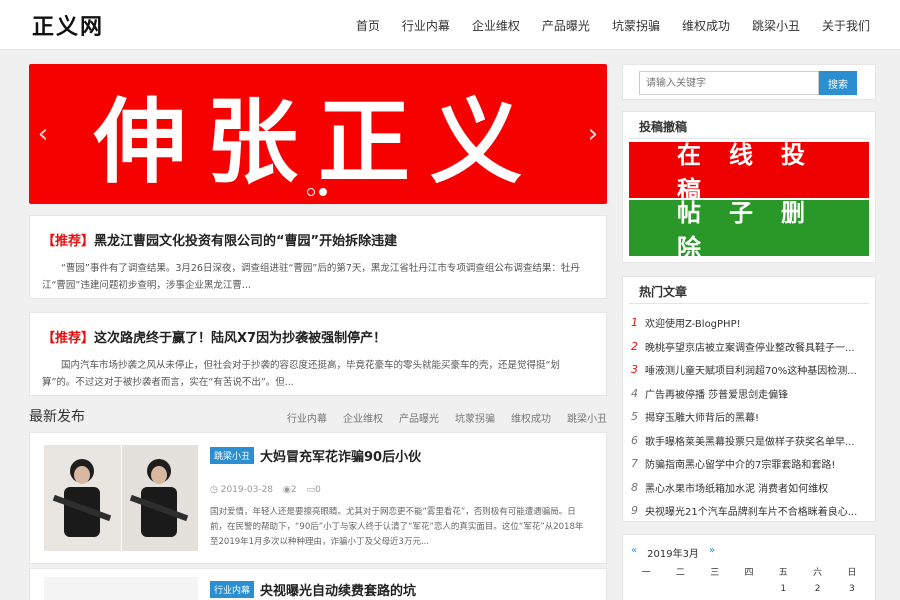 Image resolution: width=900 pixels, height=600 pixels. What do you see at coordinates (587, 417) in the screenshot?
I see `cat-tab-clowns: 跳梁小丑` at bounding box center [587, 417].